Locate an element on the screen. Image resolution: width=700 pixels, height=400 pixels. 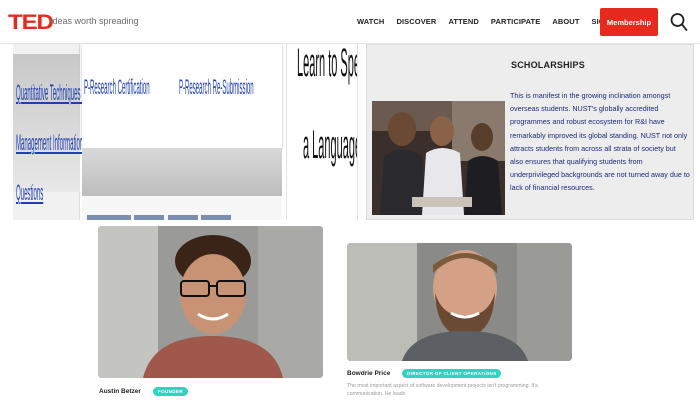
students-photo is located at coordinates (438, 158).